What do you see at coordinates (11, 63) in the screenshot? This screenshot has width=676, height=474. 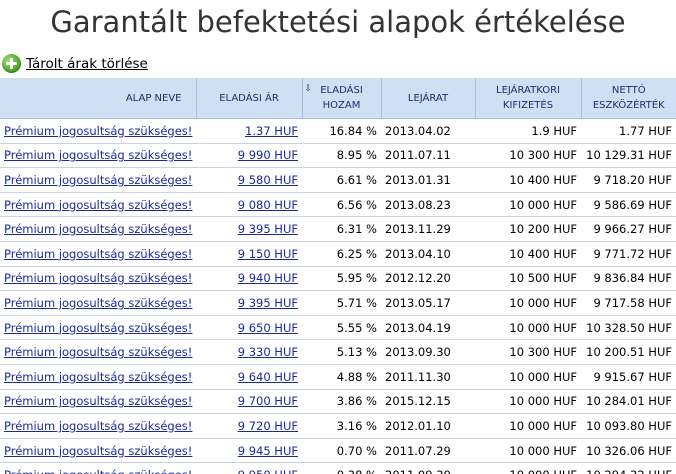 I see `add-icon` at bounding box center [11, 63].